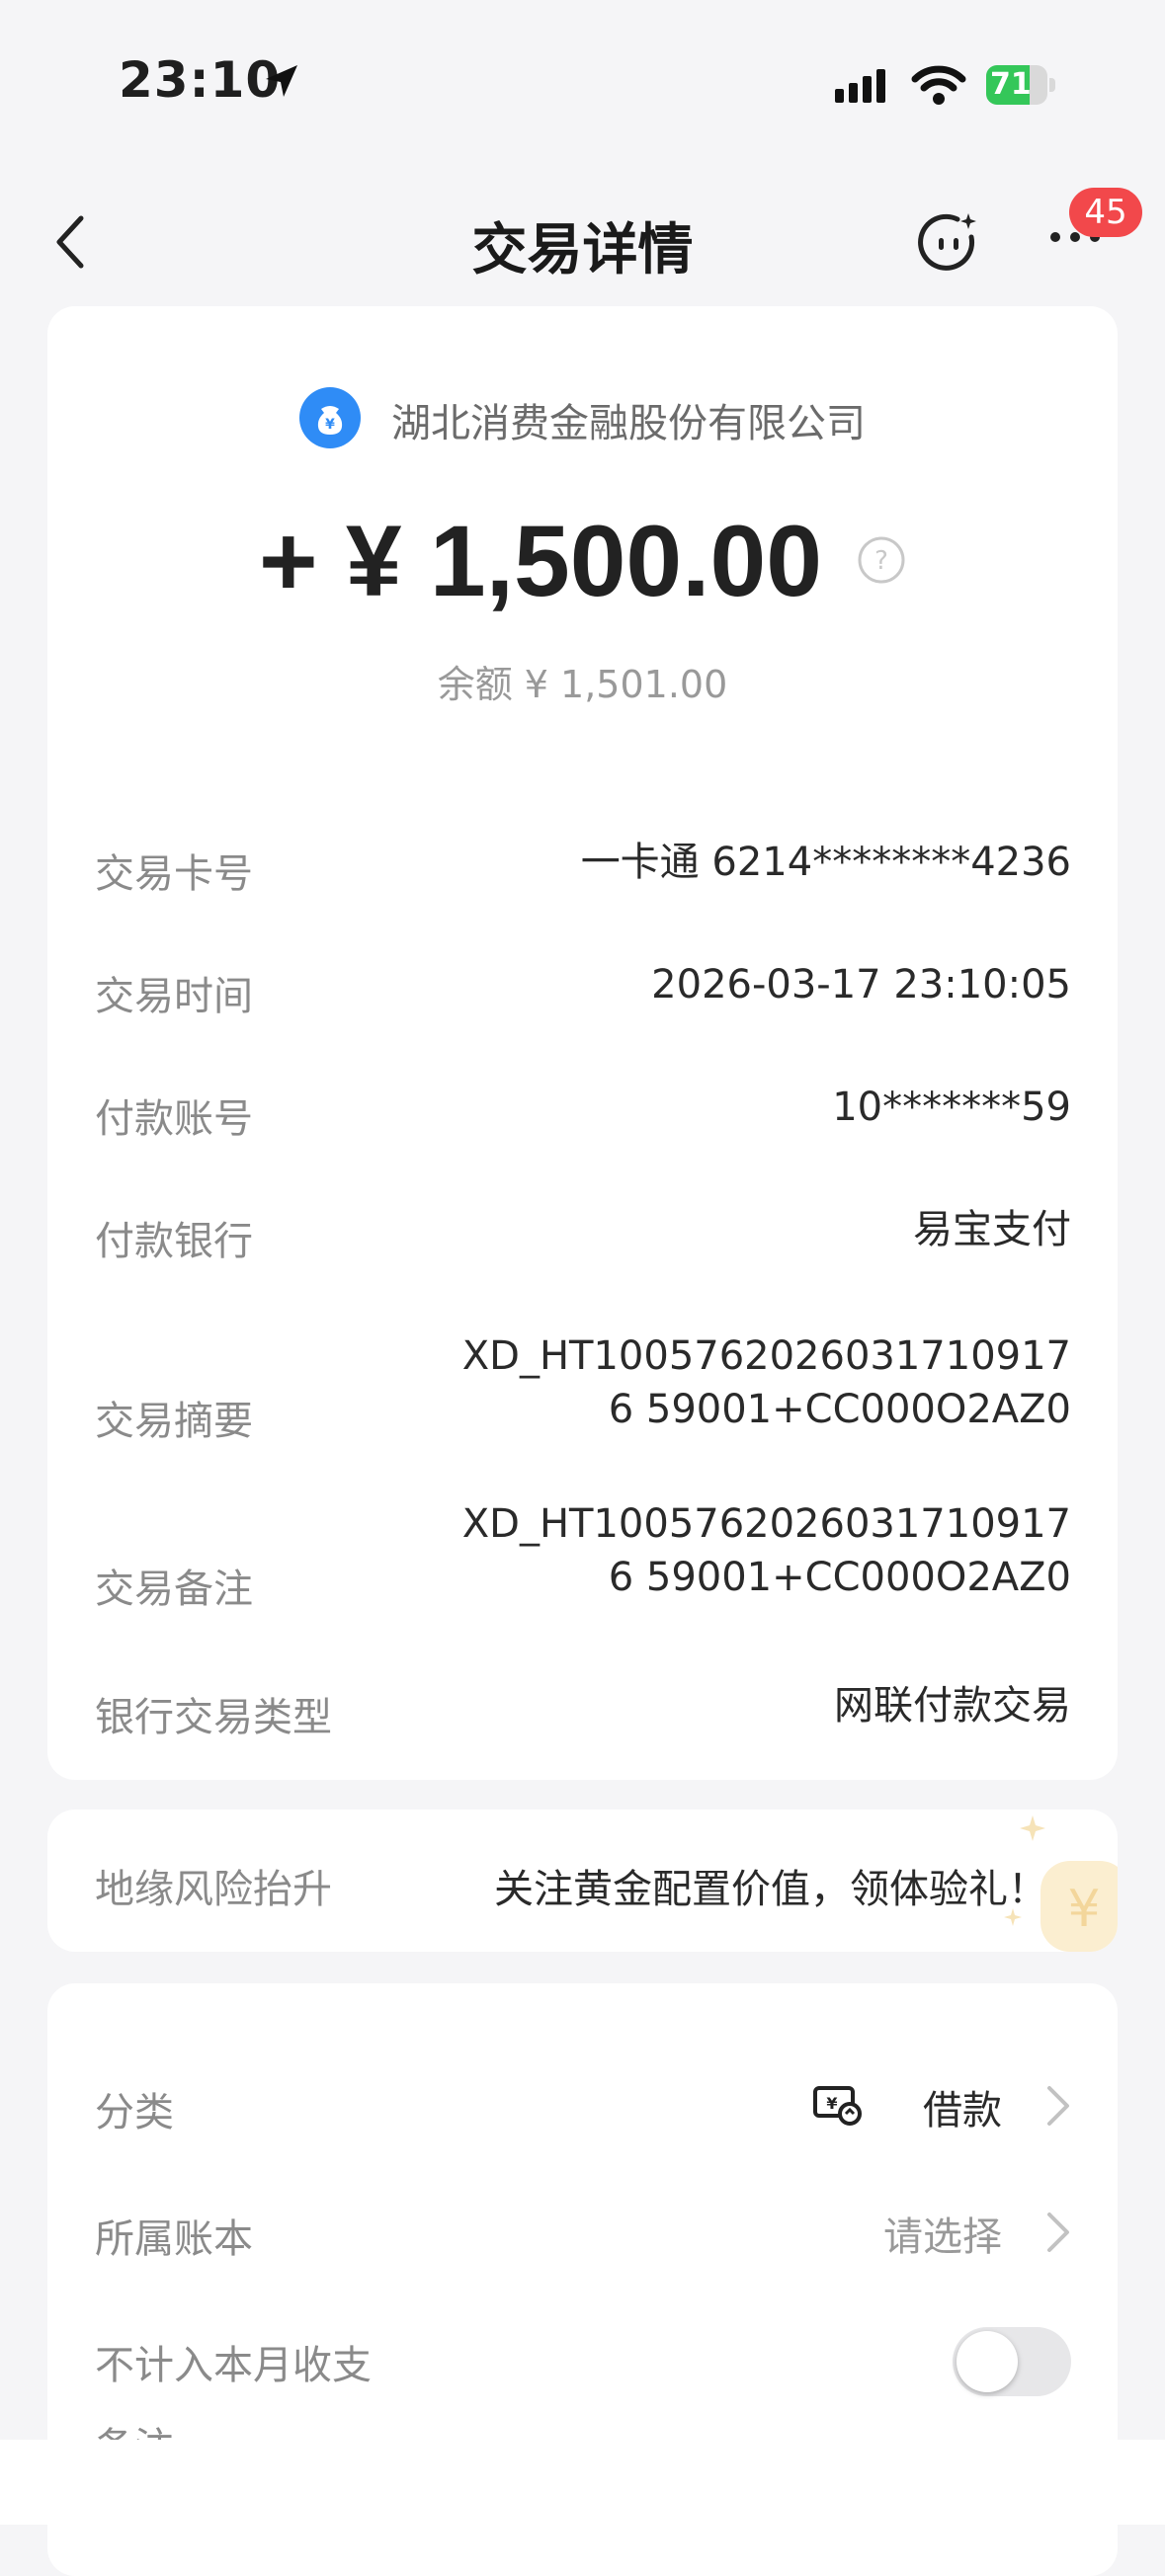 This screenshot has height=2576, width=1165. What do you see at coordinates (582, 2482) in the screenshot?
I see `bottom-area` at bounding box center [582, 2482].